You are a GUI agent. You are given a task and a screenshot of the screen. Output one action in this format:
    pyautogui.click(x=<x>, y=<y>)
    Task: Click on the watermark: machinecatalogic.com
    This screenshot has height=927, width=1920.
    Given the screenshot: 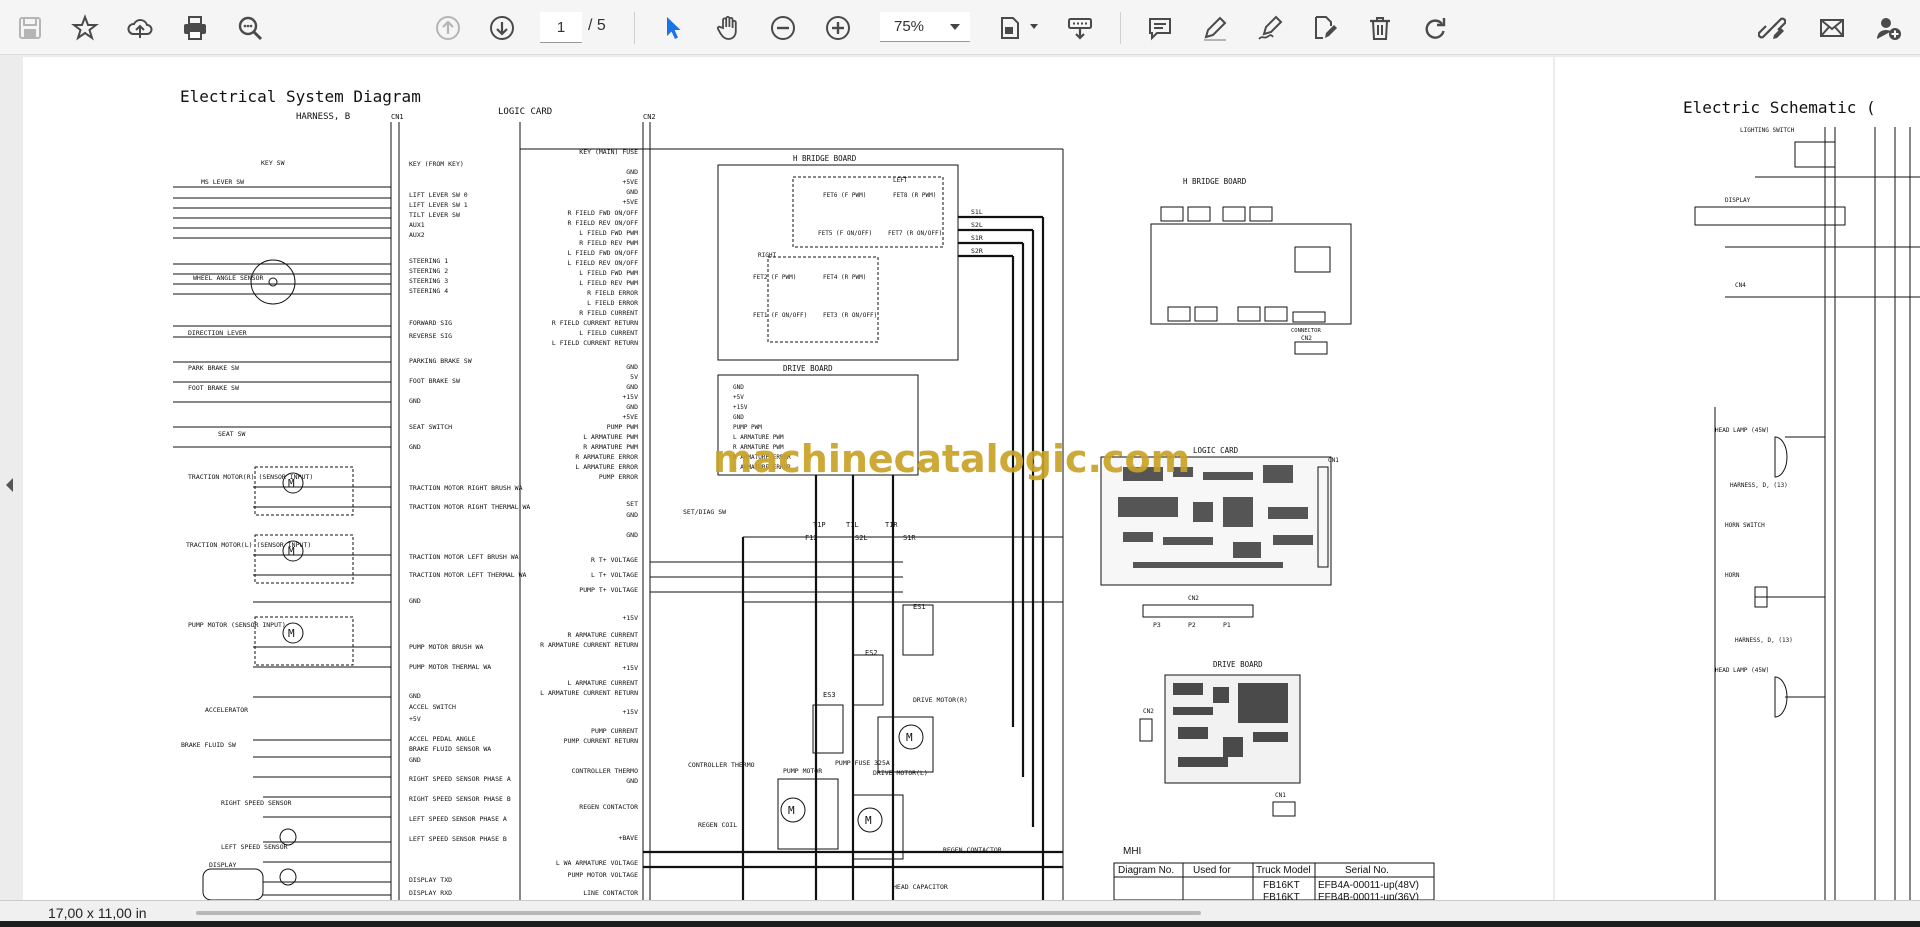 What is the action you would take?
    pyautogui.click(x=951, y=459)
    